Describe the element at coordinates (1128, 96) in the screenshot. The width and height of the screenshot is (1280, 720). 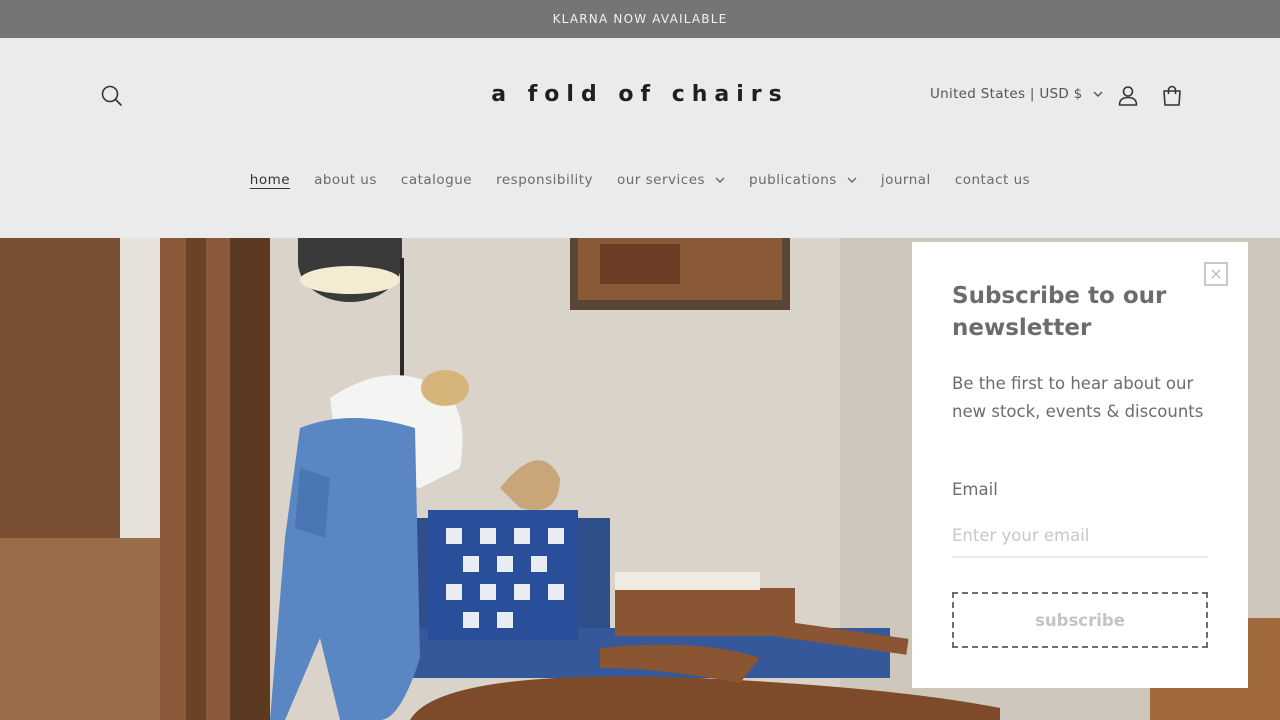
I see `account-icon` at that location.